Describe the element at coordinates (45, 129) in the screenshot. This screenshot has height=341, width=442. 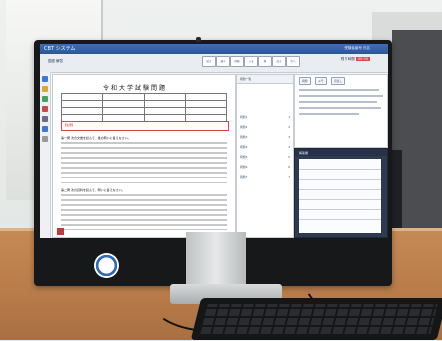
I see `ruler-icon` at that location.